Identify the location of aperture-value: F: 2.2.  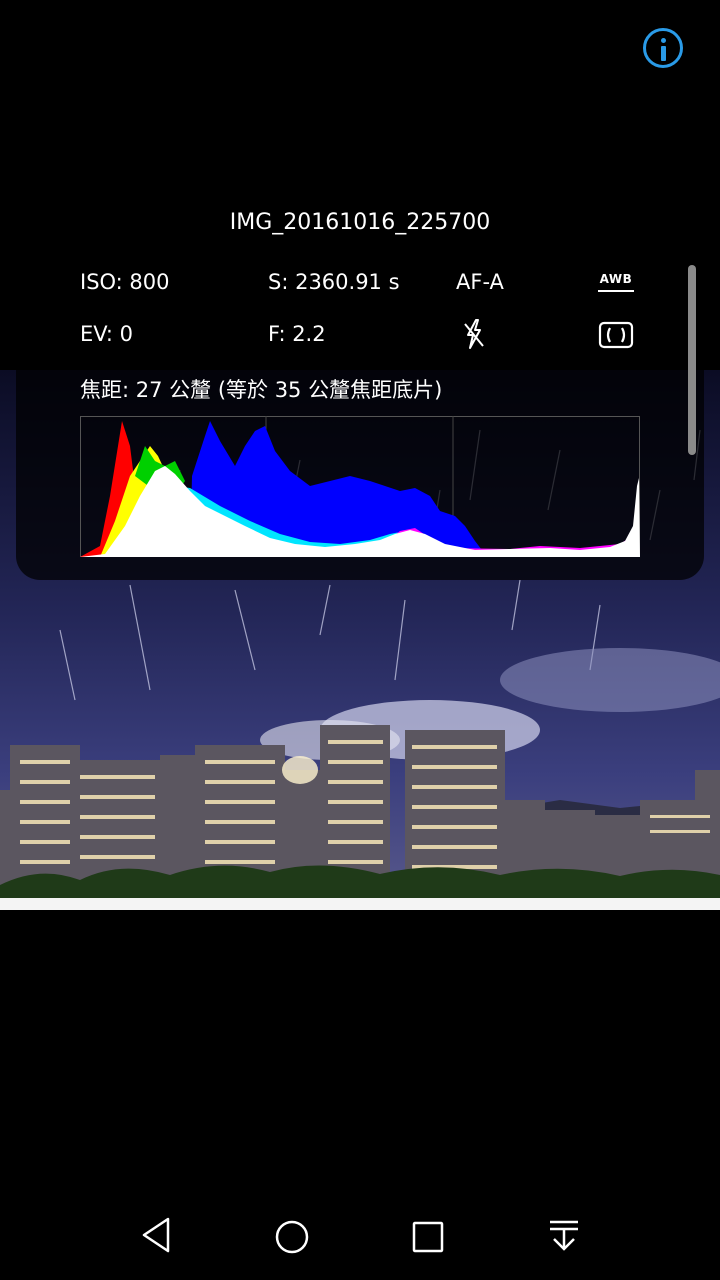
(297, 334).